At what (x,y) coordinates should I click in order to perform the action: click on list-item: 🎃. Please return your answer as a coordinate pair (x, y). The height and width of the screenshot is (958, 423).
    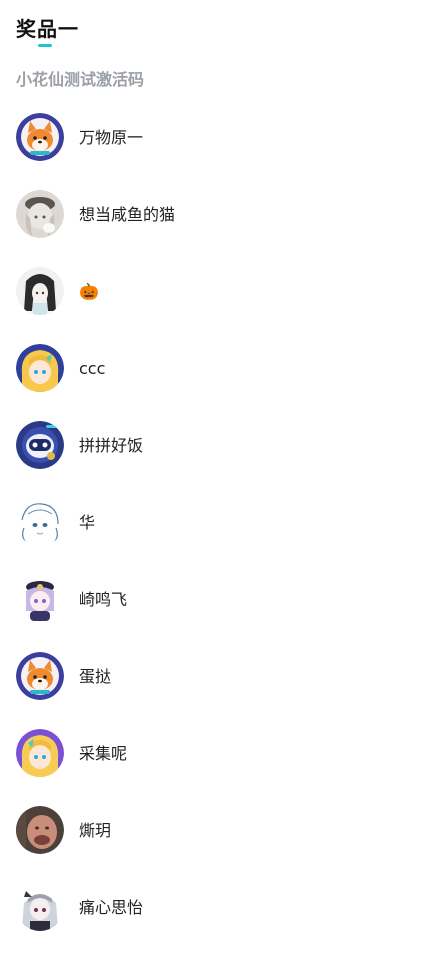
    Looking at the image, I should click on (211, 303).